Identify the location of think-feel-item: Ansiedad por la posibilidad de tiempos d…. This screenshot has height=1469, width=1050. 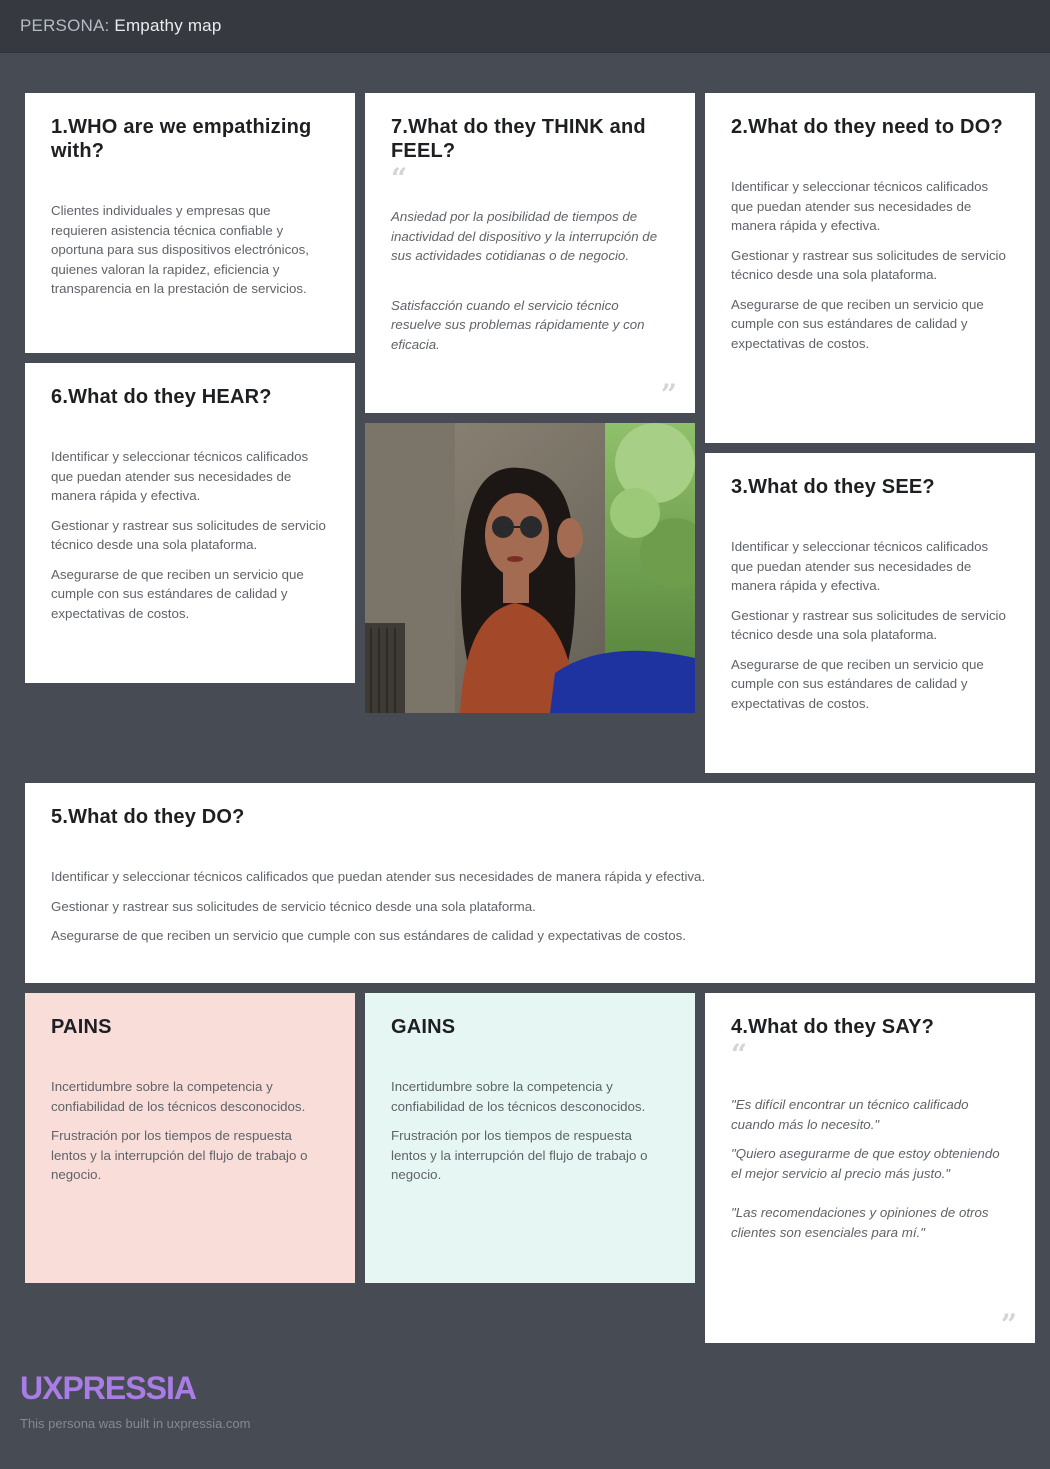
(524, 236).